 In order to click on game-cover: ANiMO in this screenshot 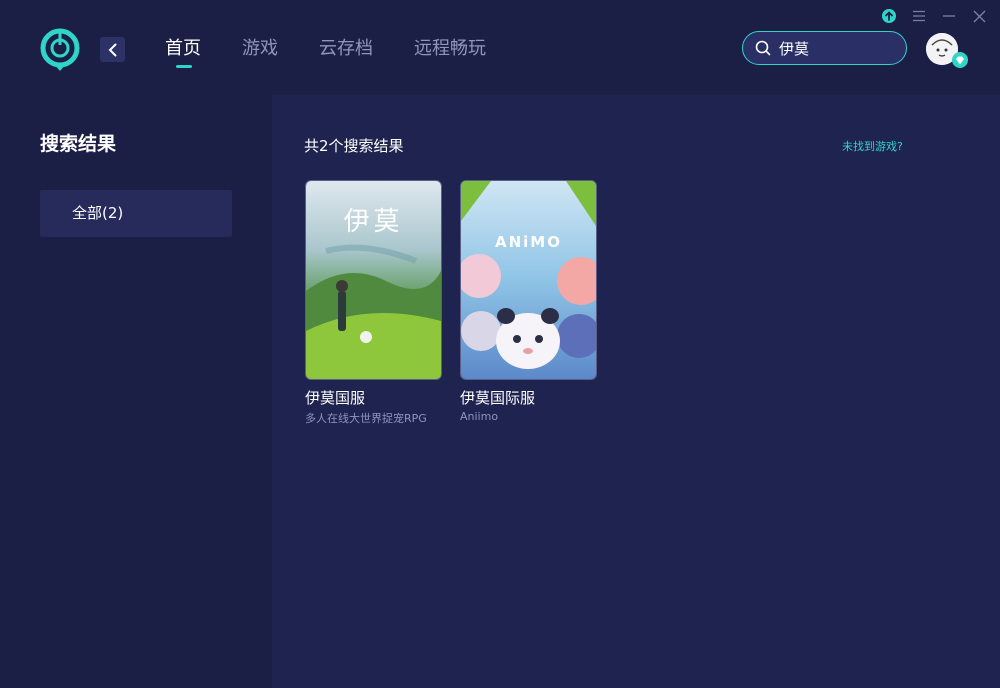, I will do `click(528, 280)`.